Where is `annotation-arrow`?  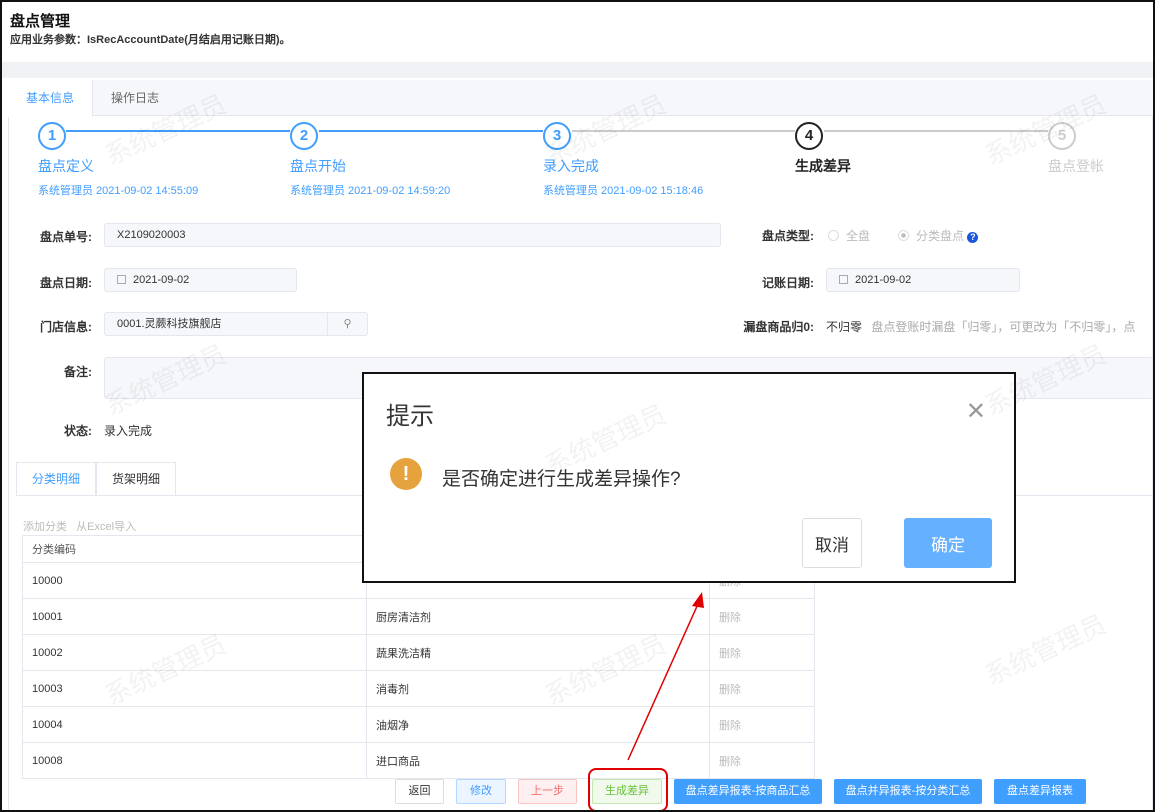 annotation-arrow is located at coordinates (665, 676).